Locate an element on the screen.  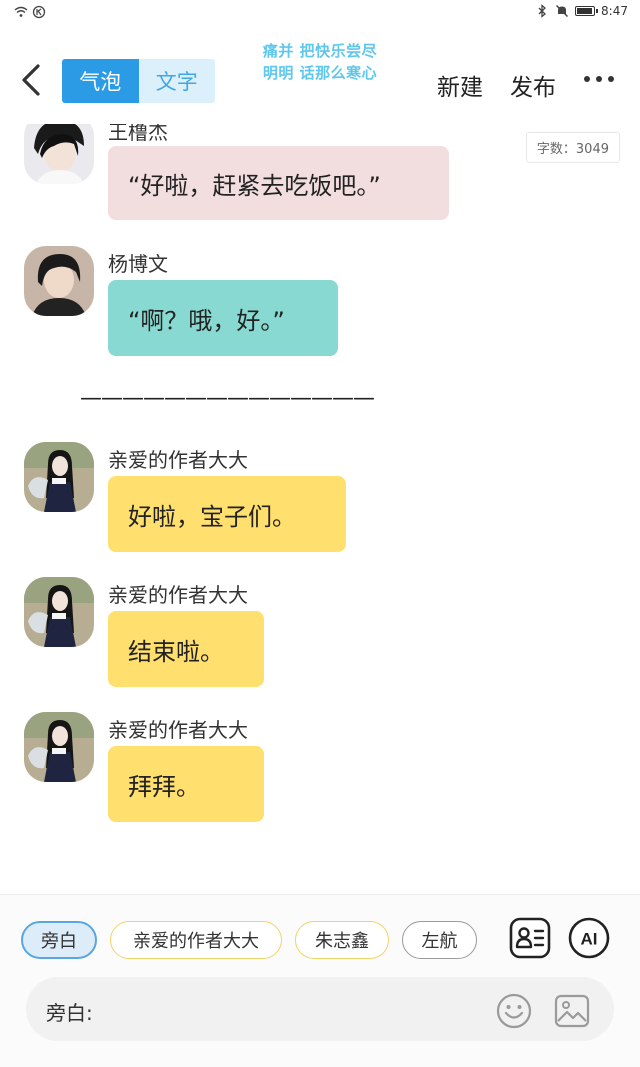
role-chip-zhu-zhixin: 朱志鑫 is located at coordinates (342, 940).